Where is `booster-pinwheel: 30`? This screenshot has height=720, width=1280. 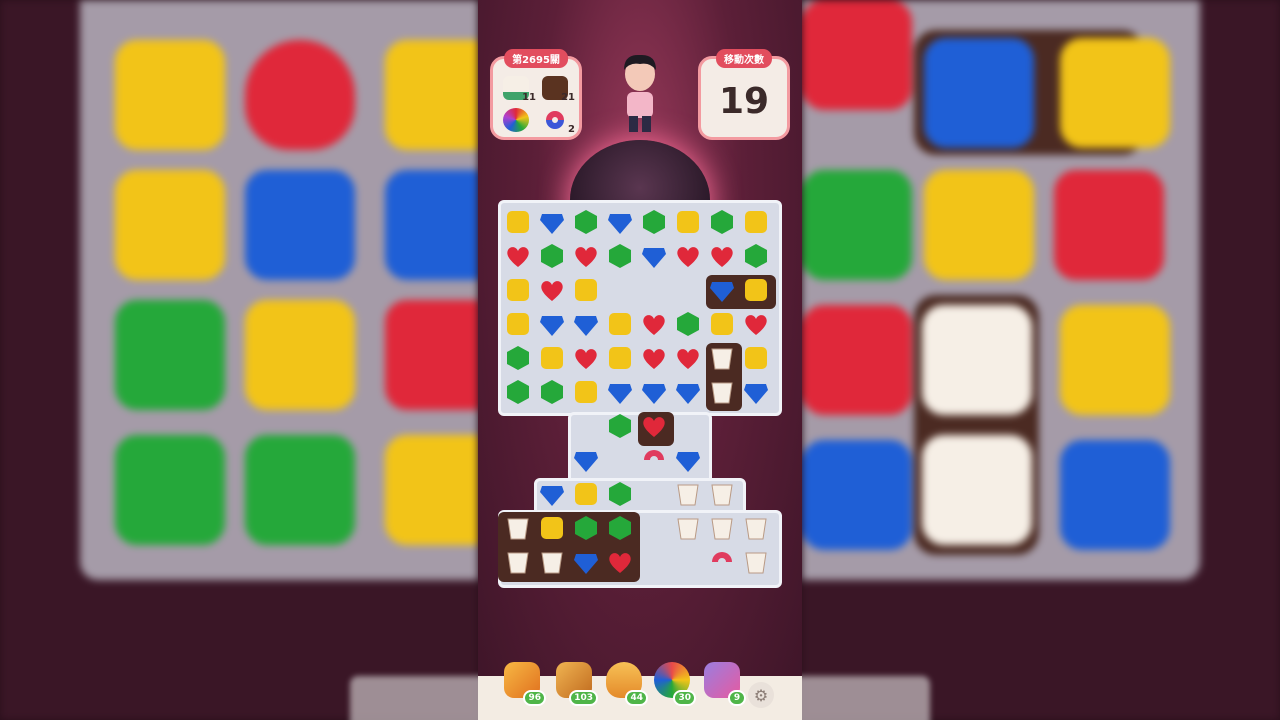
booster-pinwheel: 30 is located at coordinates (673, 684).